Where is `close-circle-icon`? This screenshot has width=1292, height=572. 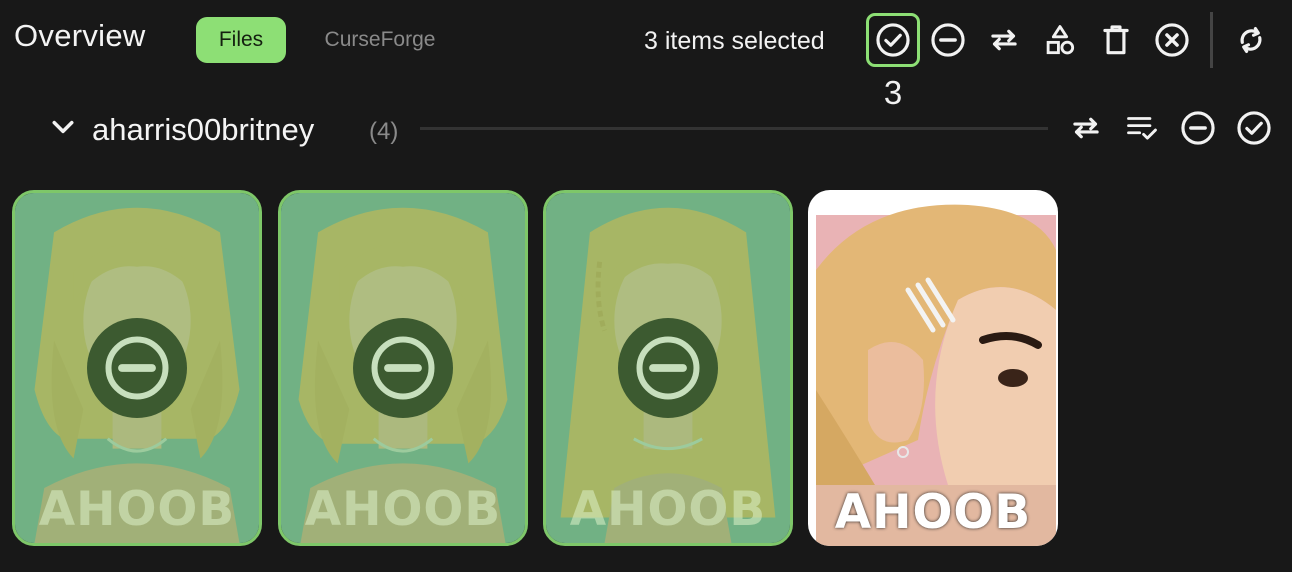
close-circle-icon is located at coordinates (1172, 40).